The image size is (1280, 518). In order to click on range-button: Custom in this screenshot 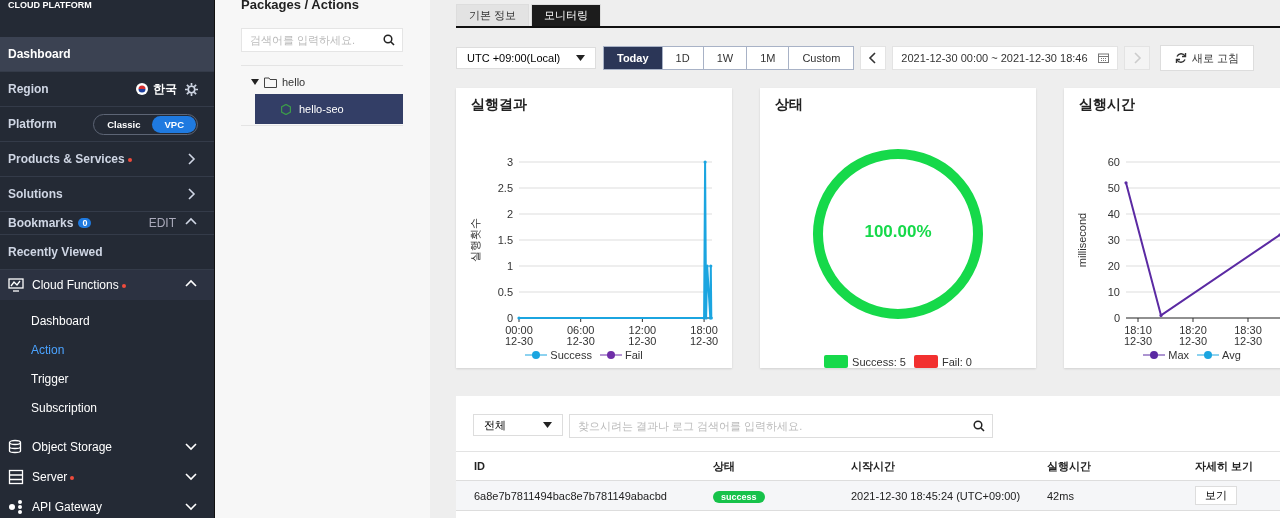, I will do `click(821, 58)`.